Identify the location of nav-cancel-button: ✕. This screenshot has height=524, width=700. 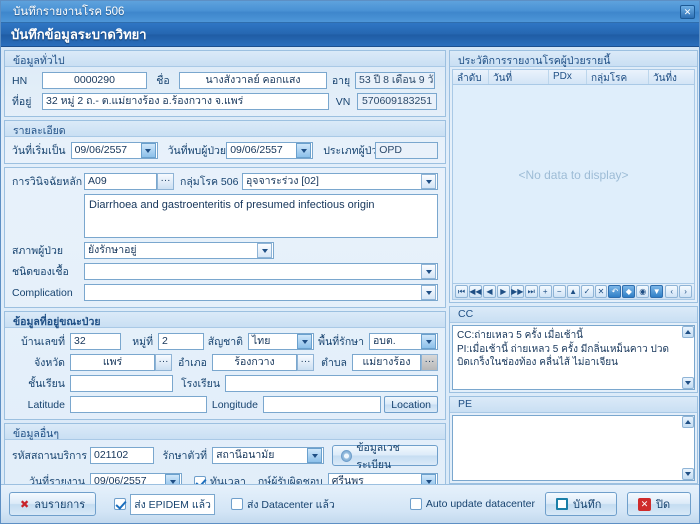
(601, 291).